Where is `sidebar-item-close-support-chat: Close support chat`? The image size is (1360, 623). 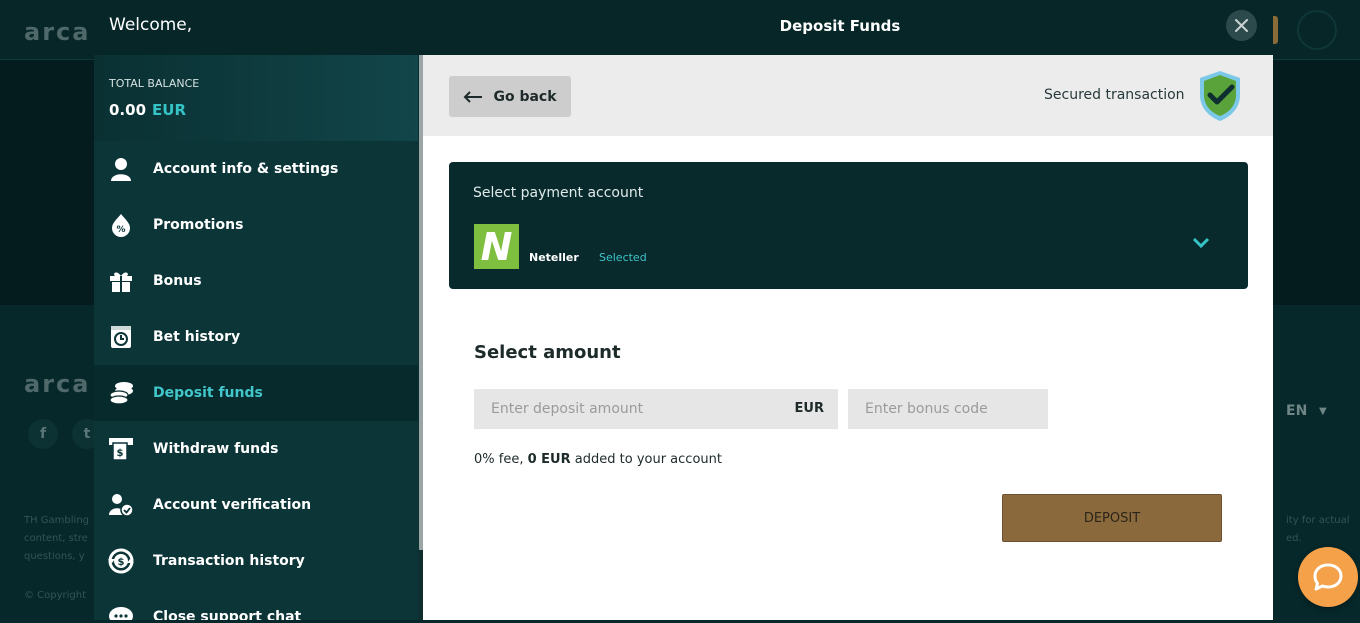 sidebar-item-close-support-chat: Close support chat is located at coordinates (258, 604).